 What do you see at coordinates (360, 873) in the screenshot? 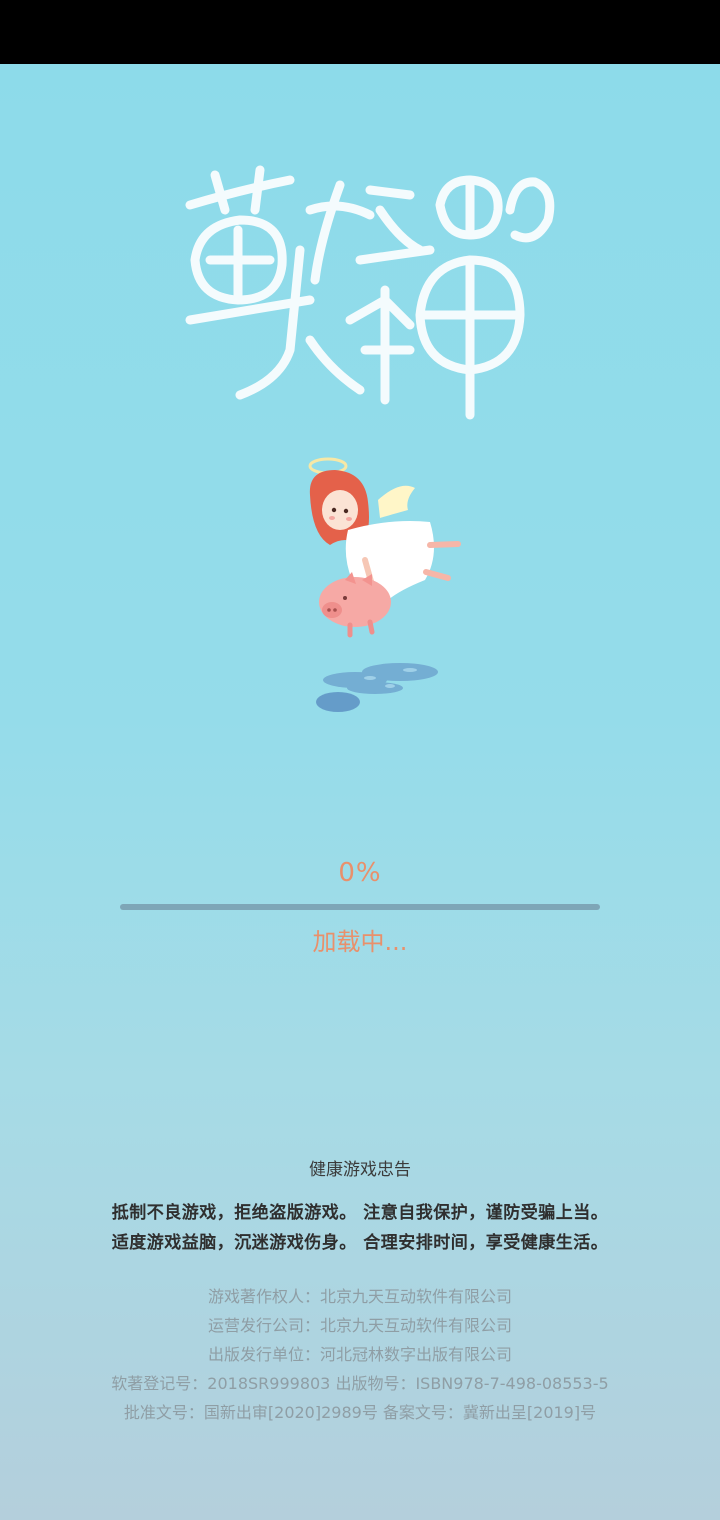
I see `loading-percent: 0%` at bounding box center [360, 873].